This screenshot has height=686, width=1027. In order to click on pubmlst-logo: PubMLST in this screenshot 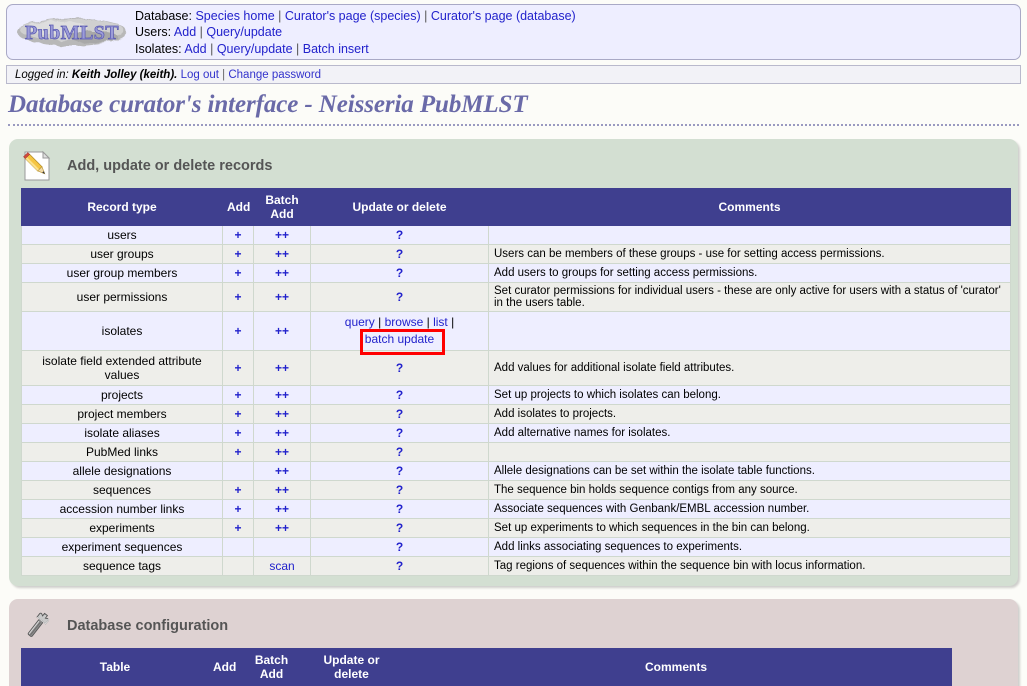, I will do `click(72, 32)`.